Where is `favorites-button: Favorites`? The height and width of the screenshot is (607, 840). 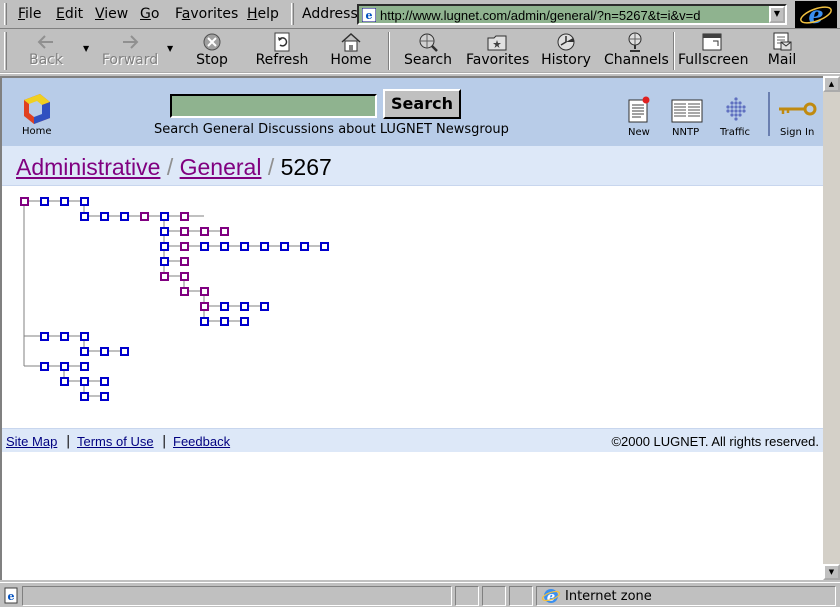
favorites-button: Favorites is located at coordinates (497, 51).